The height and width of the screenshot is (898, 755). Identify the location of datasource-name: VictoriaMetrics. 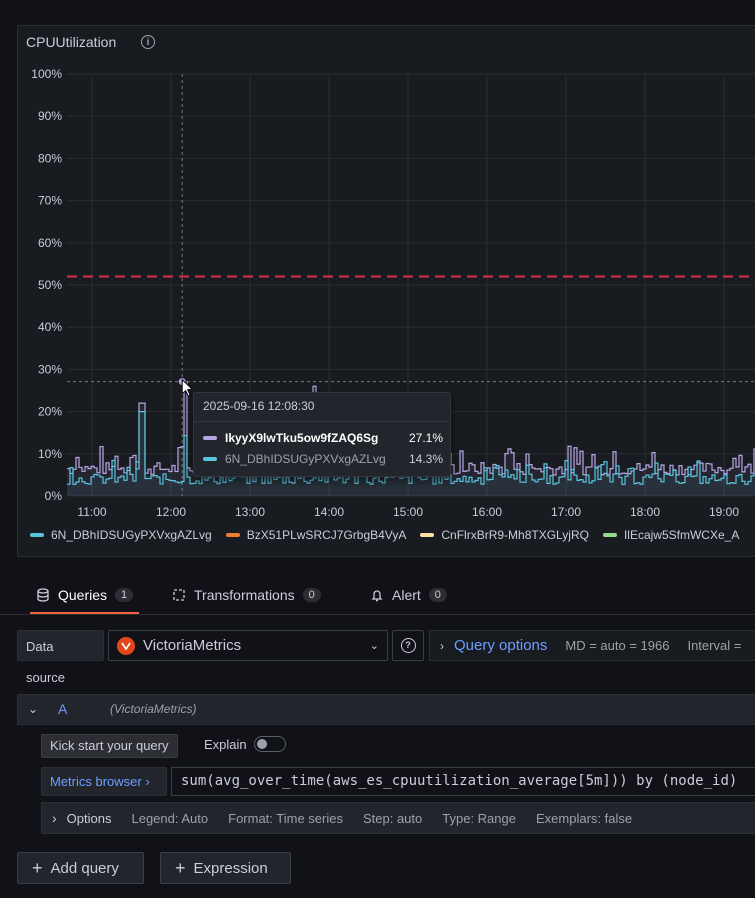
(192, 645).